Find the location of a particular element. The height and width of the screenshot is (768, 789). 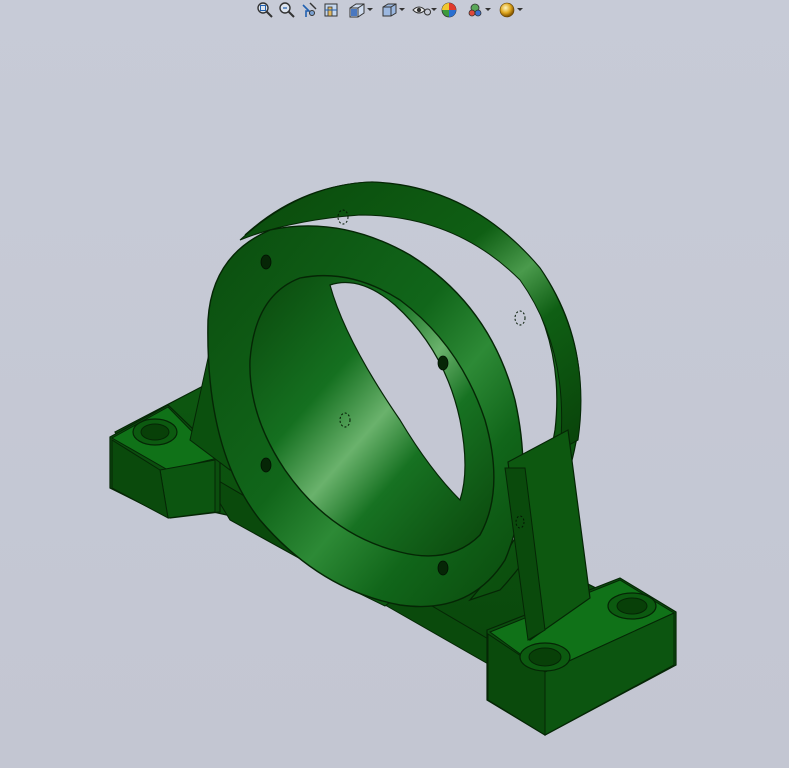

view-settings-icon is located at coordinates (507, 10).